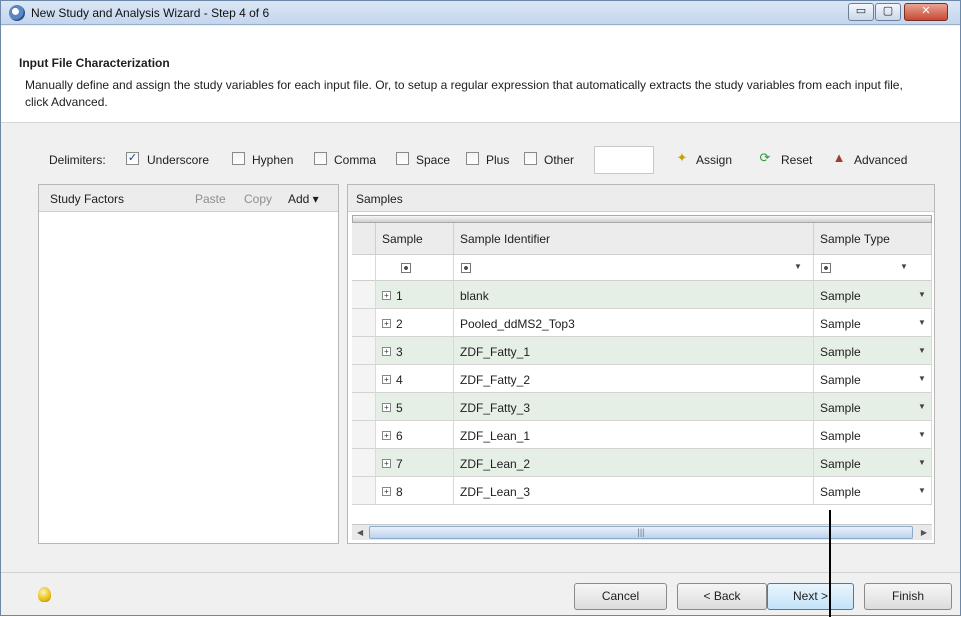 Image resolution: width=961 pixels, height=617 pixels. What do you see at coordinates (926, 12) in the screenshot?
I see `close-button: ✕` at bounding box center [926, 12].